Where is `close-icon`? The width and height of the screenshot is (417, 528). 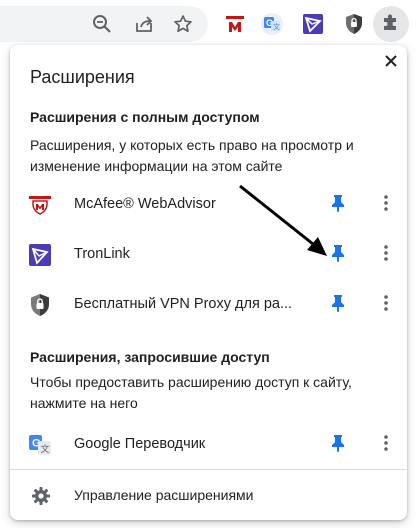 close-icon is located at coordinates (391, 63).